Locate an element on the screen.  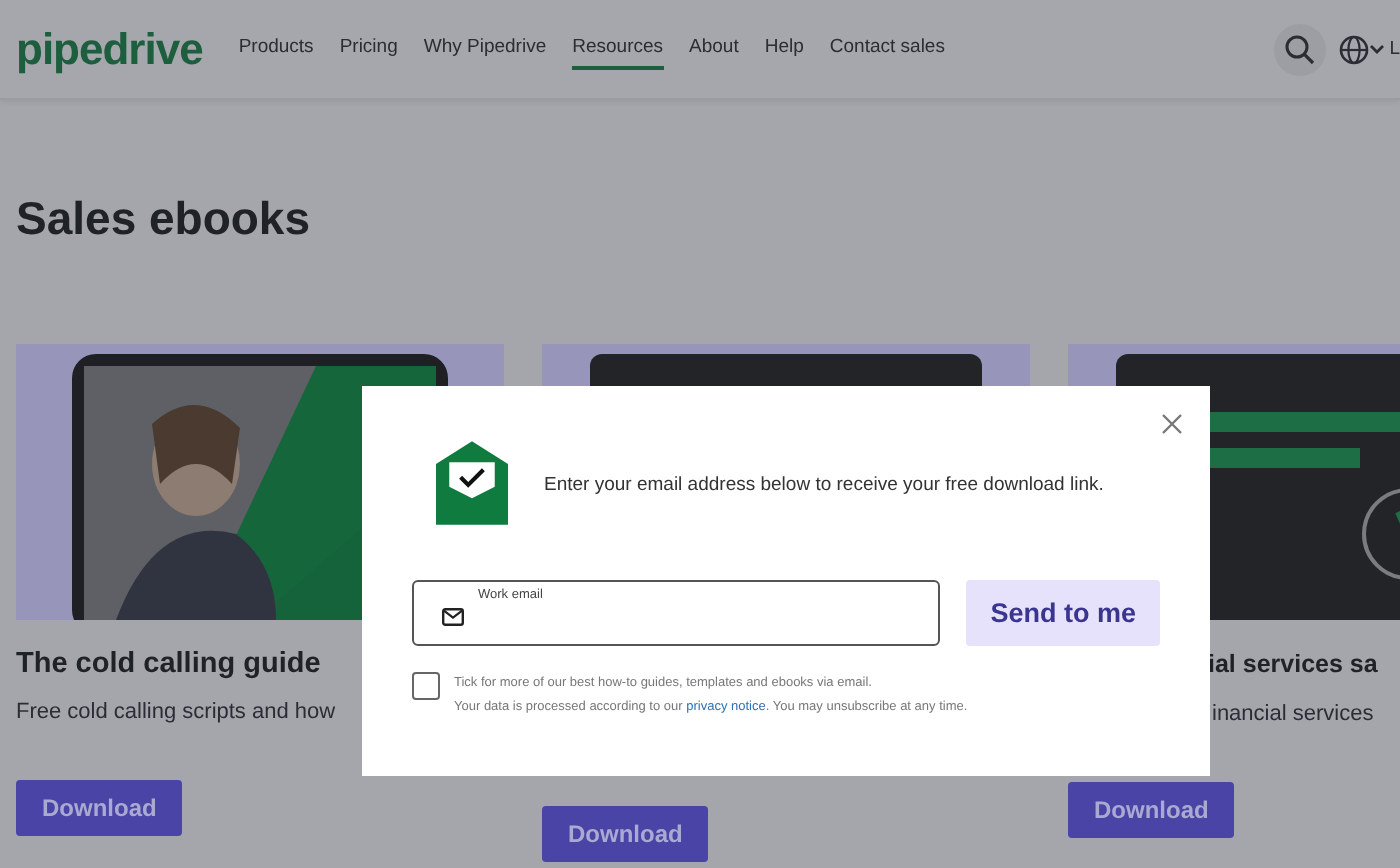
nav-link: Pricing is located at coordinates (368, 49).